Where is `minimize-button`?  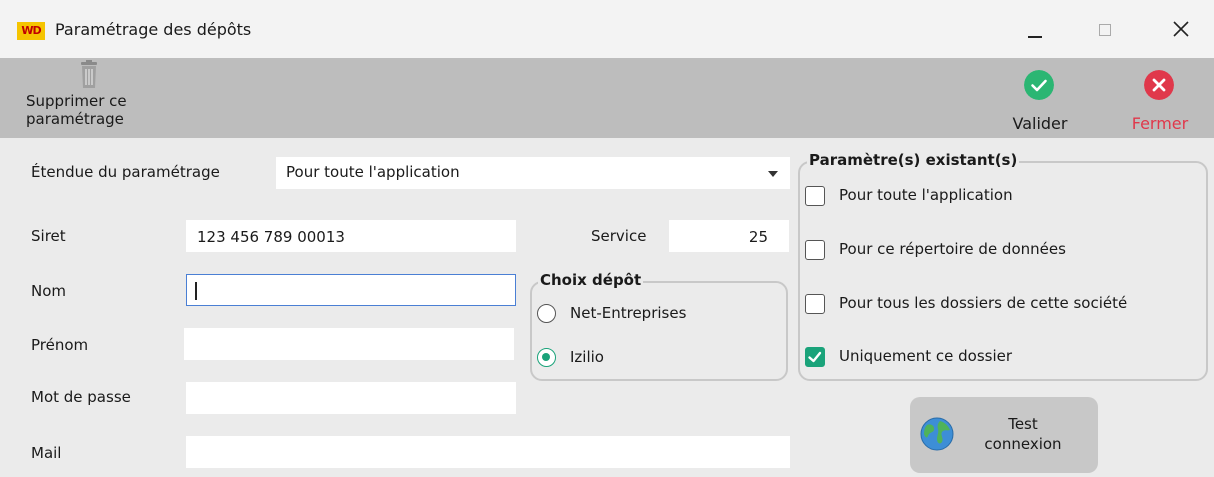
minimize-button is located at coordinates (1034, 29).